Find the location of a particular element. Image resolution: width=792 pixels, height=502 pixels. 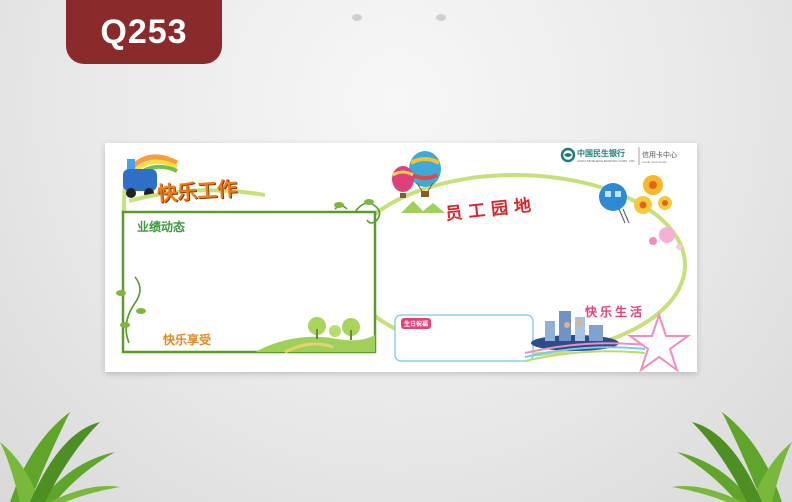

product-code: Q253 is located at coordinates (144, 31).